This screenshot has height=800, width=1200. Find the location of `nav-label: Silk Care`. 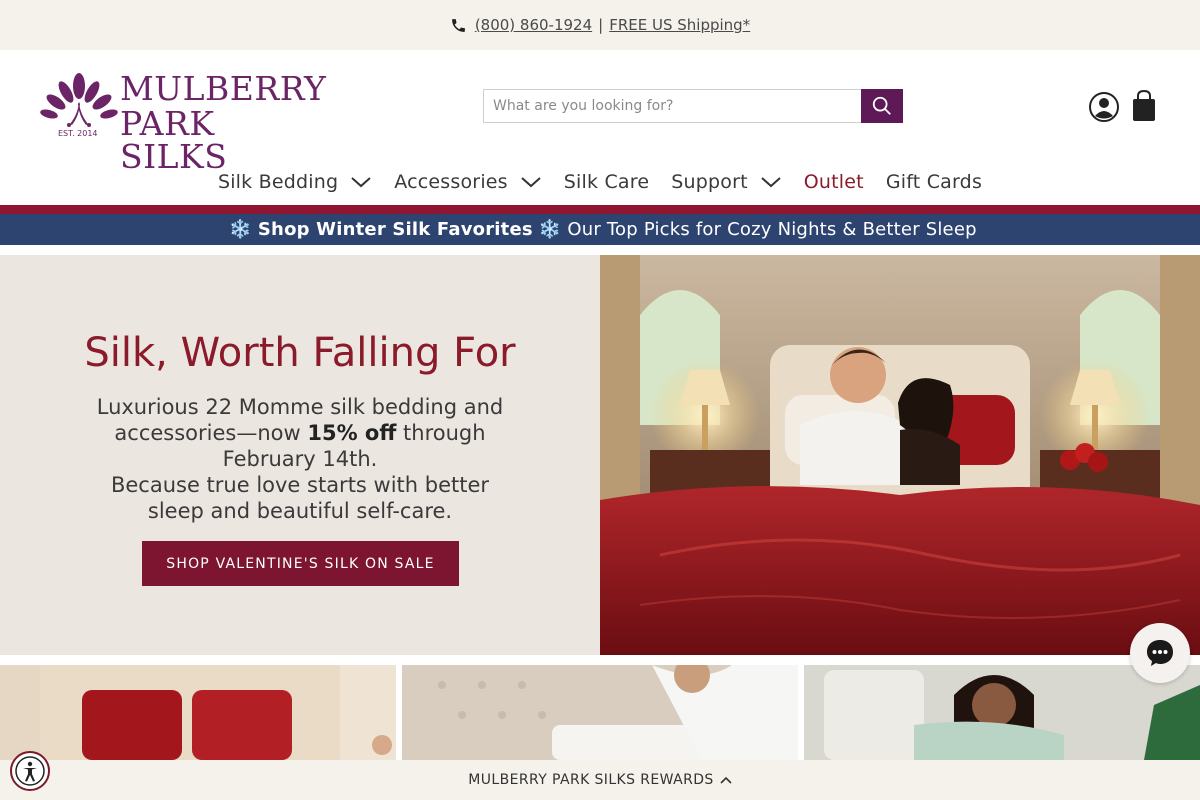

nav-label: Silk Care is located at coordinates (606, 181).